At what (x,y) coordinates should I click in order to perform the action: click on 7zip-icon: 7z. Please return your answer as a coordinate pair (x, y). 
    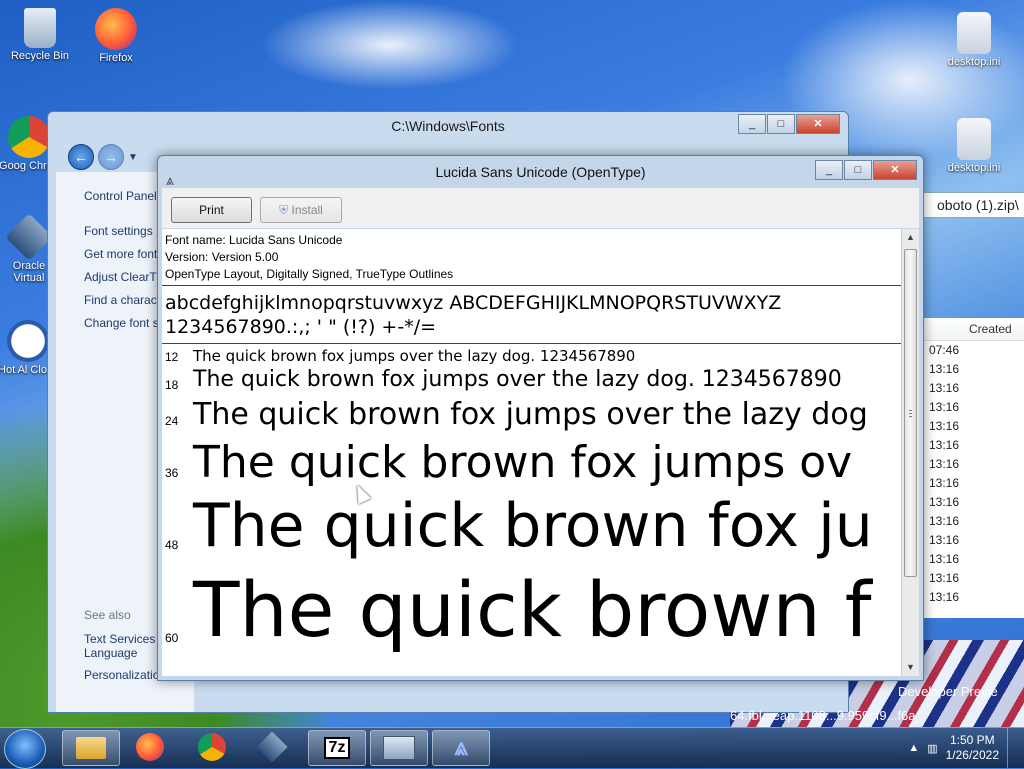
    Looking at the image, I should click on (337, 748).